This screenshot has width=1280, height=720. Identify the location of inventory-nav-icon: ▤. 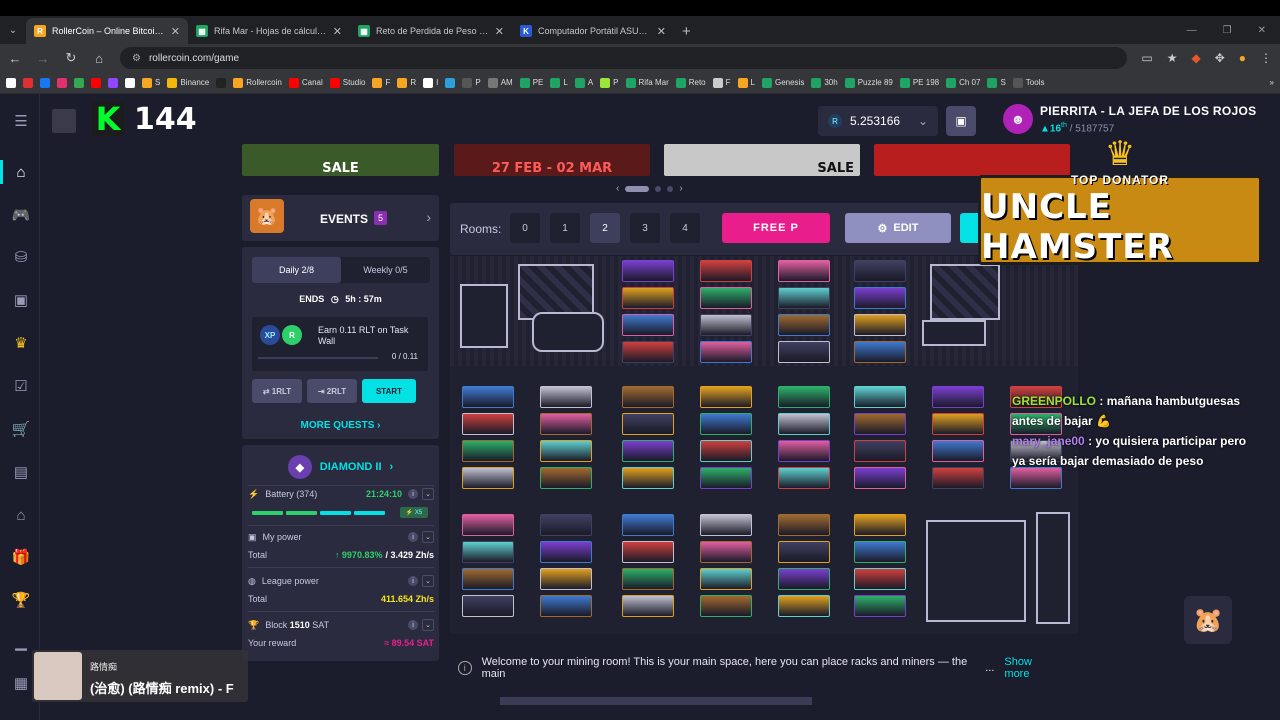
(21, 472).